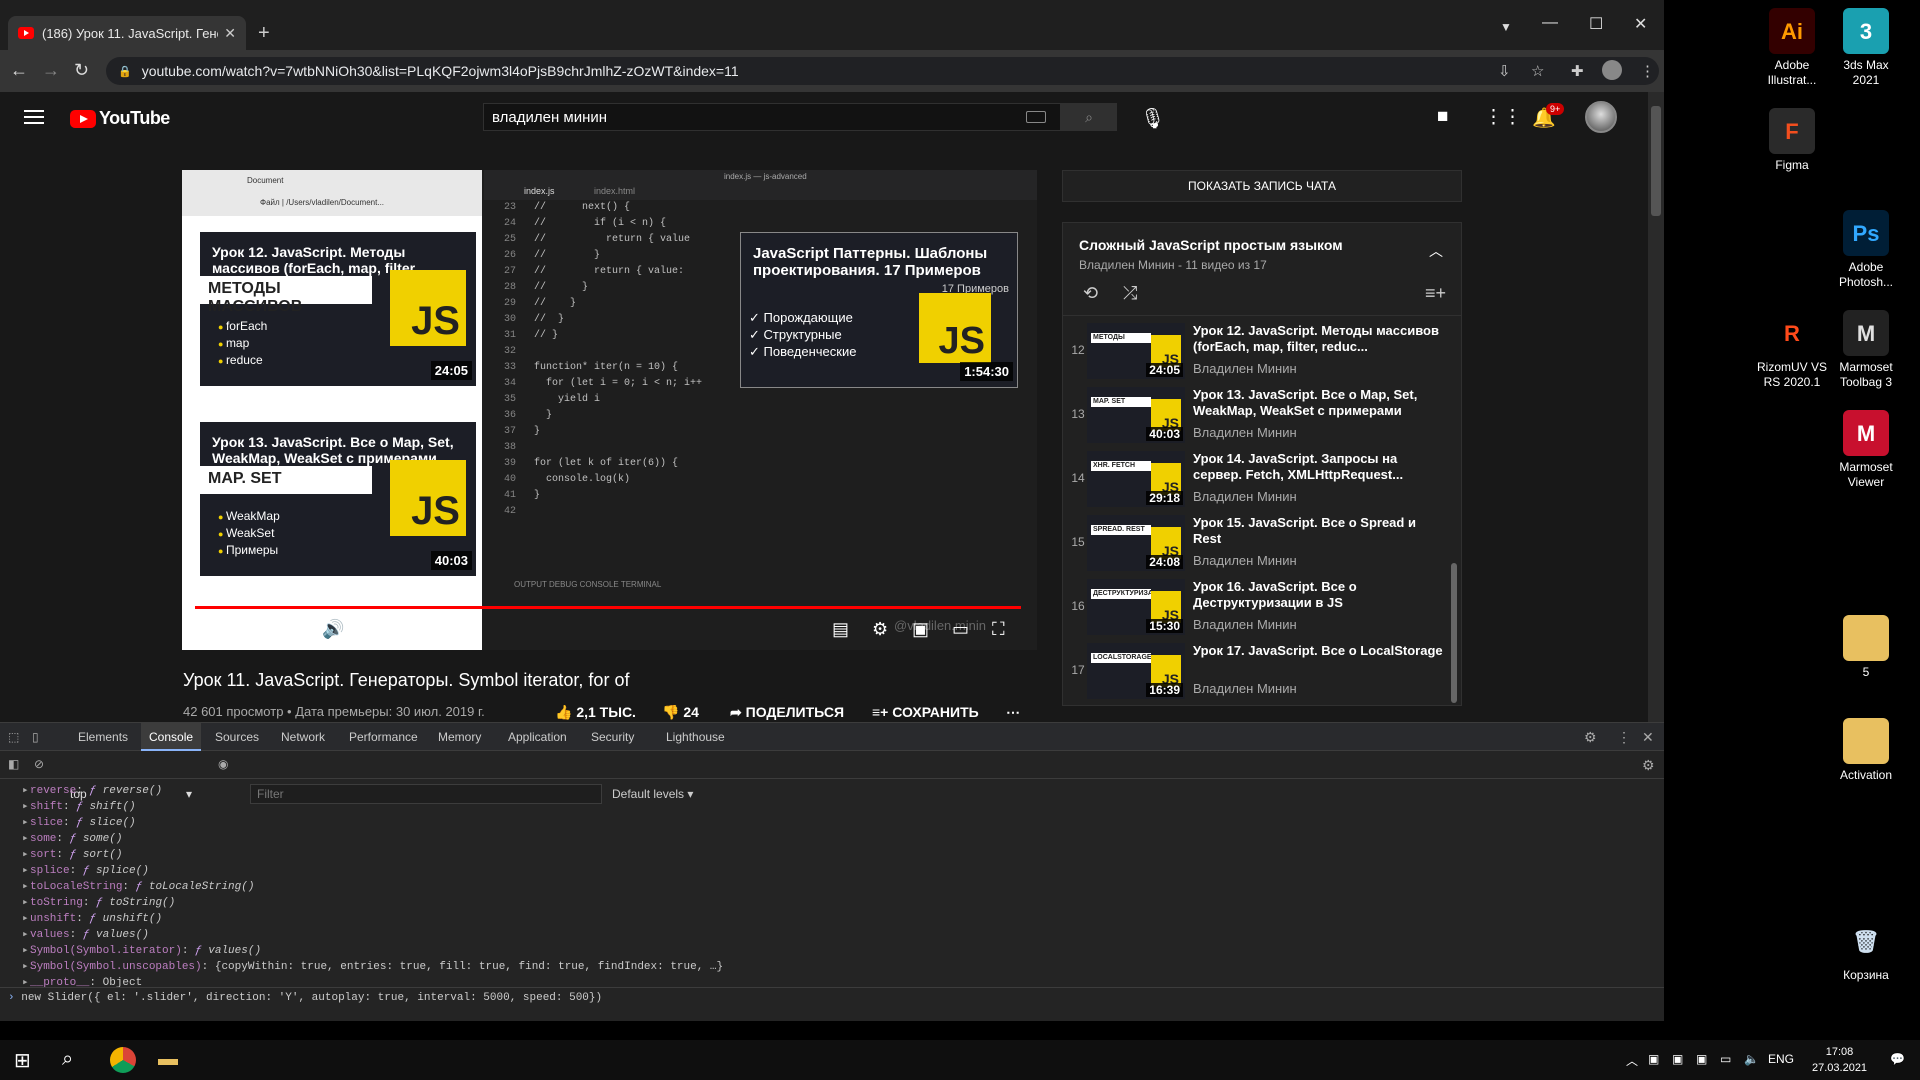  I want to click on tab-elements: Elements, so click(103, 737).